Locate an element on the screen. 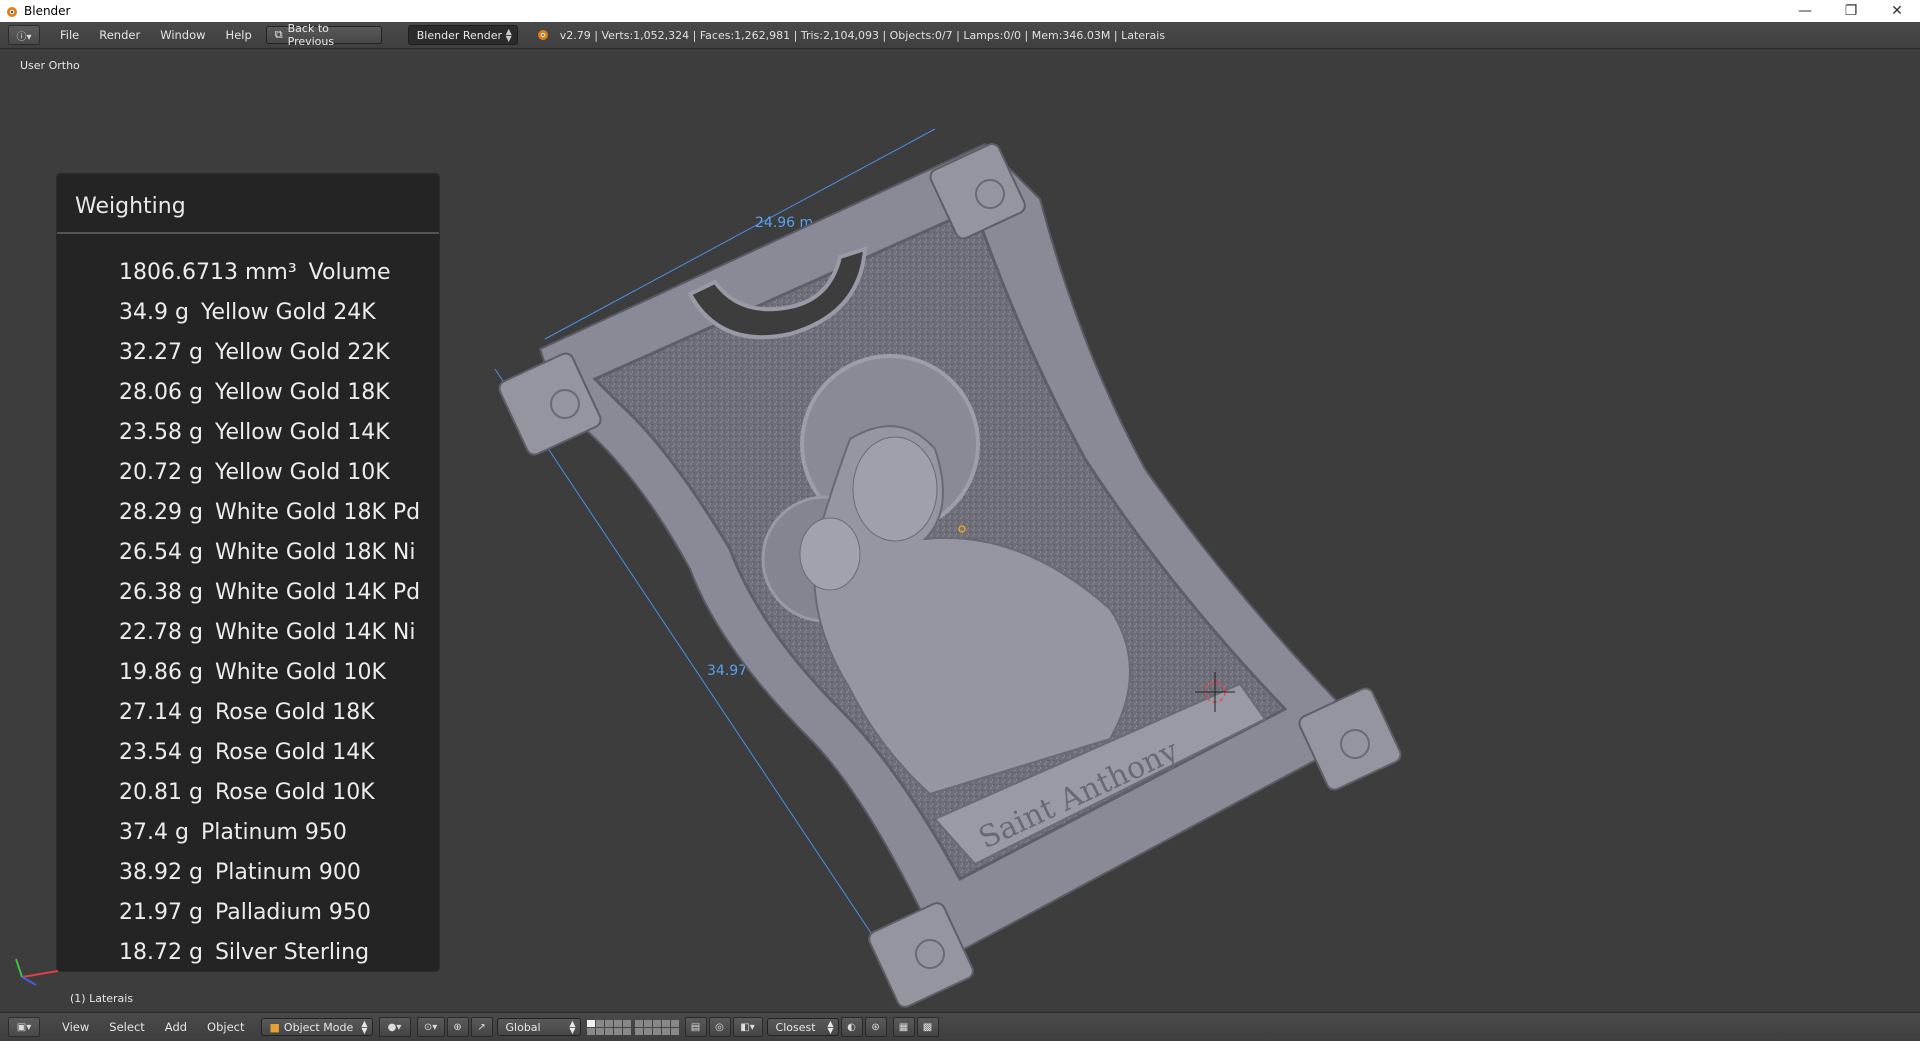 This screenshot has width=1920, height=1041. back-to-previous-button: ⧉ Back to Previous is located at coordinates (323, 35).